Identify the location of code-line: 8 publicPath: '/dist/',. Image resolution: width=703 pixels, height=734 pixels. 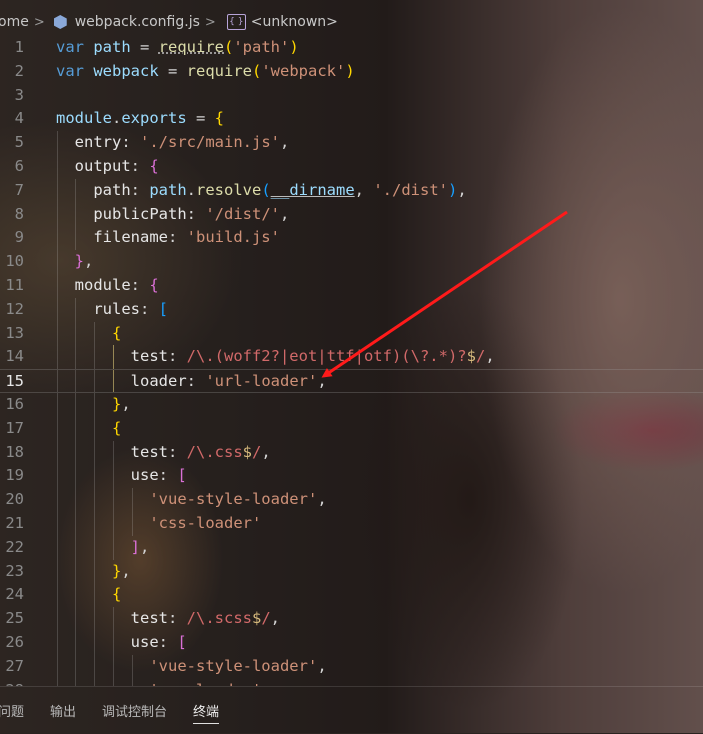
(351, 214).